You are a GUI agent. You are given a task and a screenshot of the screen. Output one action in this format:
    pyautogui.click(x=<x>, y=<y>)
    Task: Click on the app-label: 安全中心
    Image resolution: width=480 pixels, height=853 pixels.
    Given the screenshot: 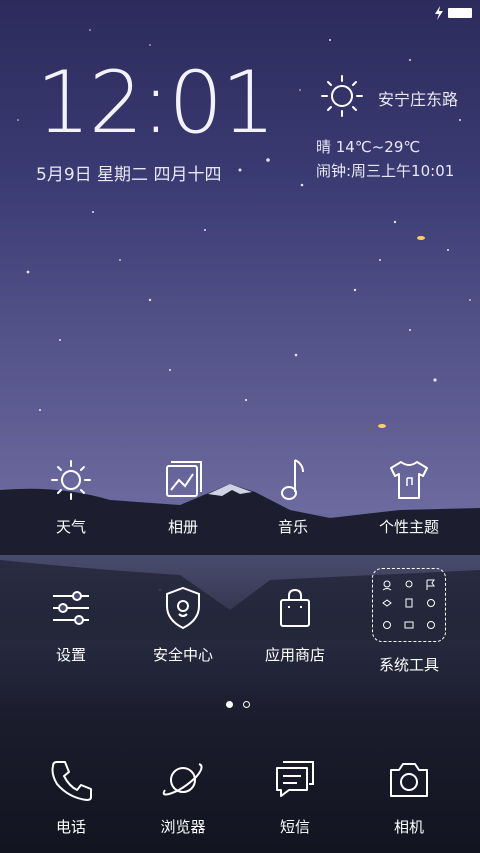 What is the action you would take?
    pyautogui.click(x=182, y=655)
    